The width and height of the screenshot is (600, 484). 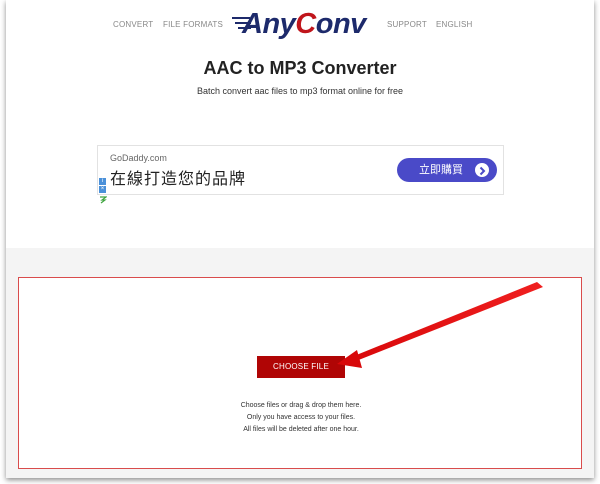 I want to click on anyconv-logo: AnyConv, so click(x=302, y=24).